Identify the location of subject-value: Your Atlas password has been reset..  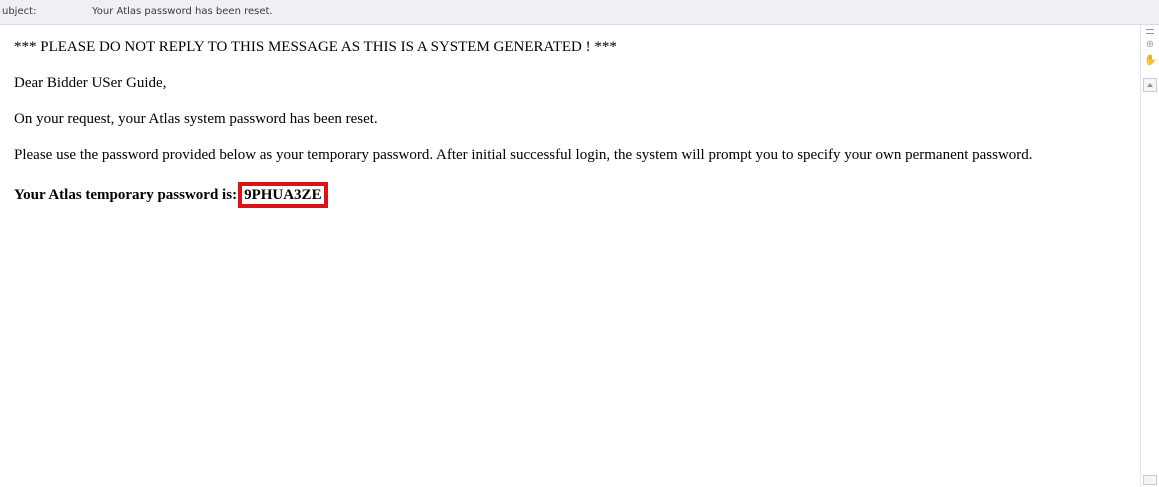
(182, 11).